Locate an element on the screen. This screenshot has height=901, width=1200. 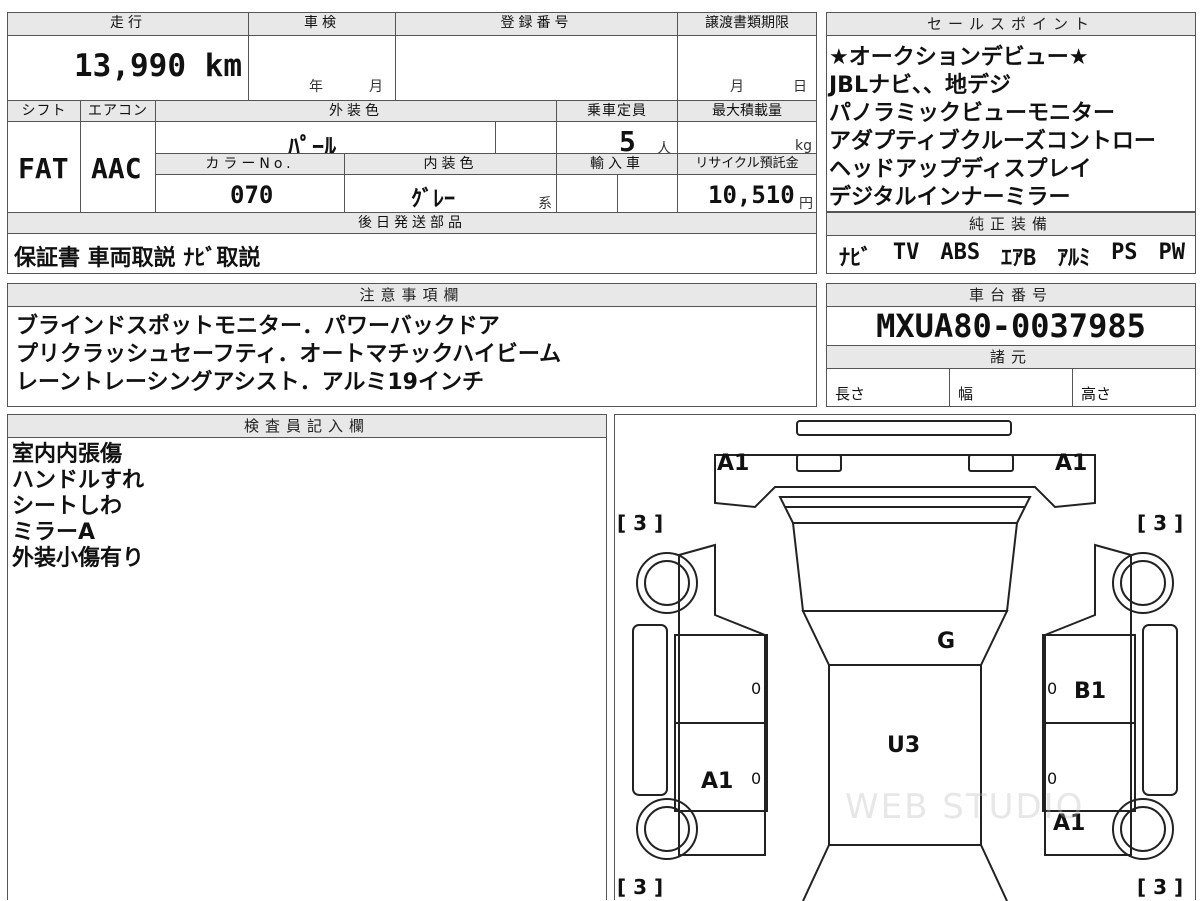
headlight-right is located at coordinates (991, 463).